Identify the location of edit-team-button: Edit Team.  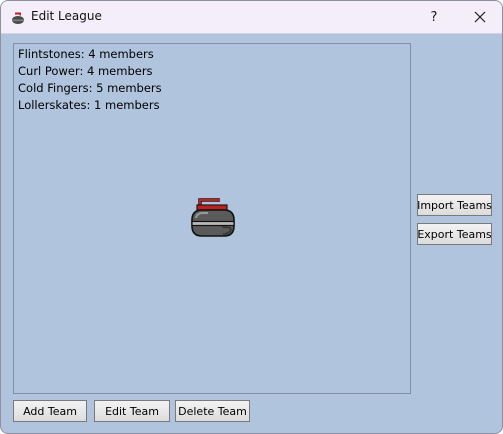
(132, 411).